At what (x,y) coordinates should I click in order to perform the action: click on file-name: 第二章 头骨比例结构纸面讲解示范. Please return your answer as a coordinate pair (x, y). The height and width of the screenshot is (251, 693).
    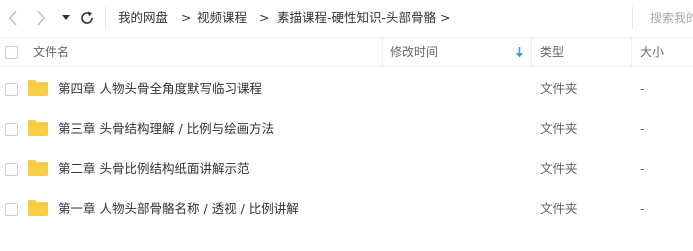
    Looking at the image, I should click on (153, 169).